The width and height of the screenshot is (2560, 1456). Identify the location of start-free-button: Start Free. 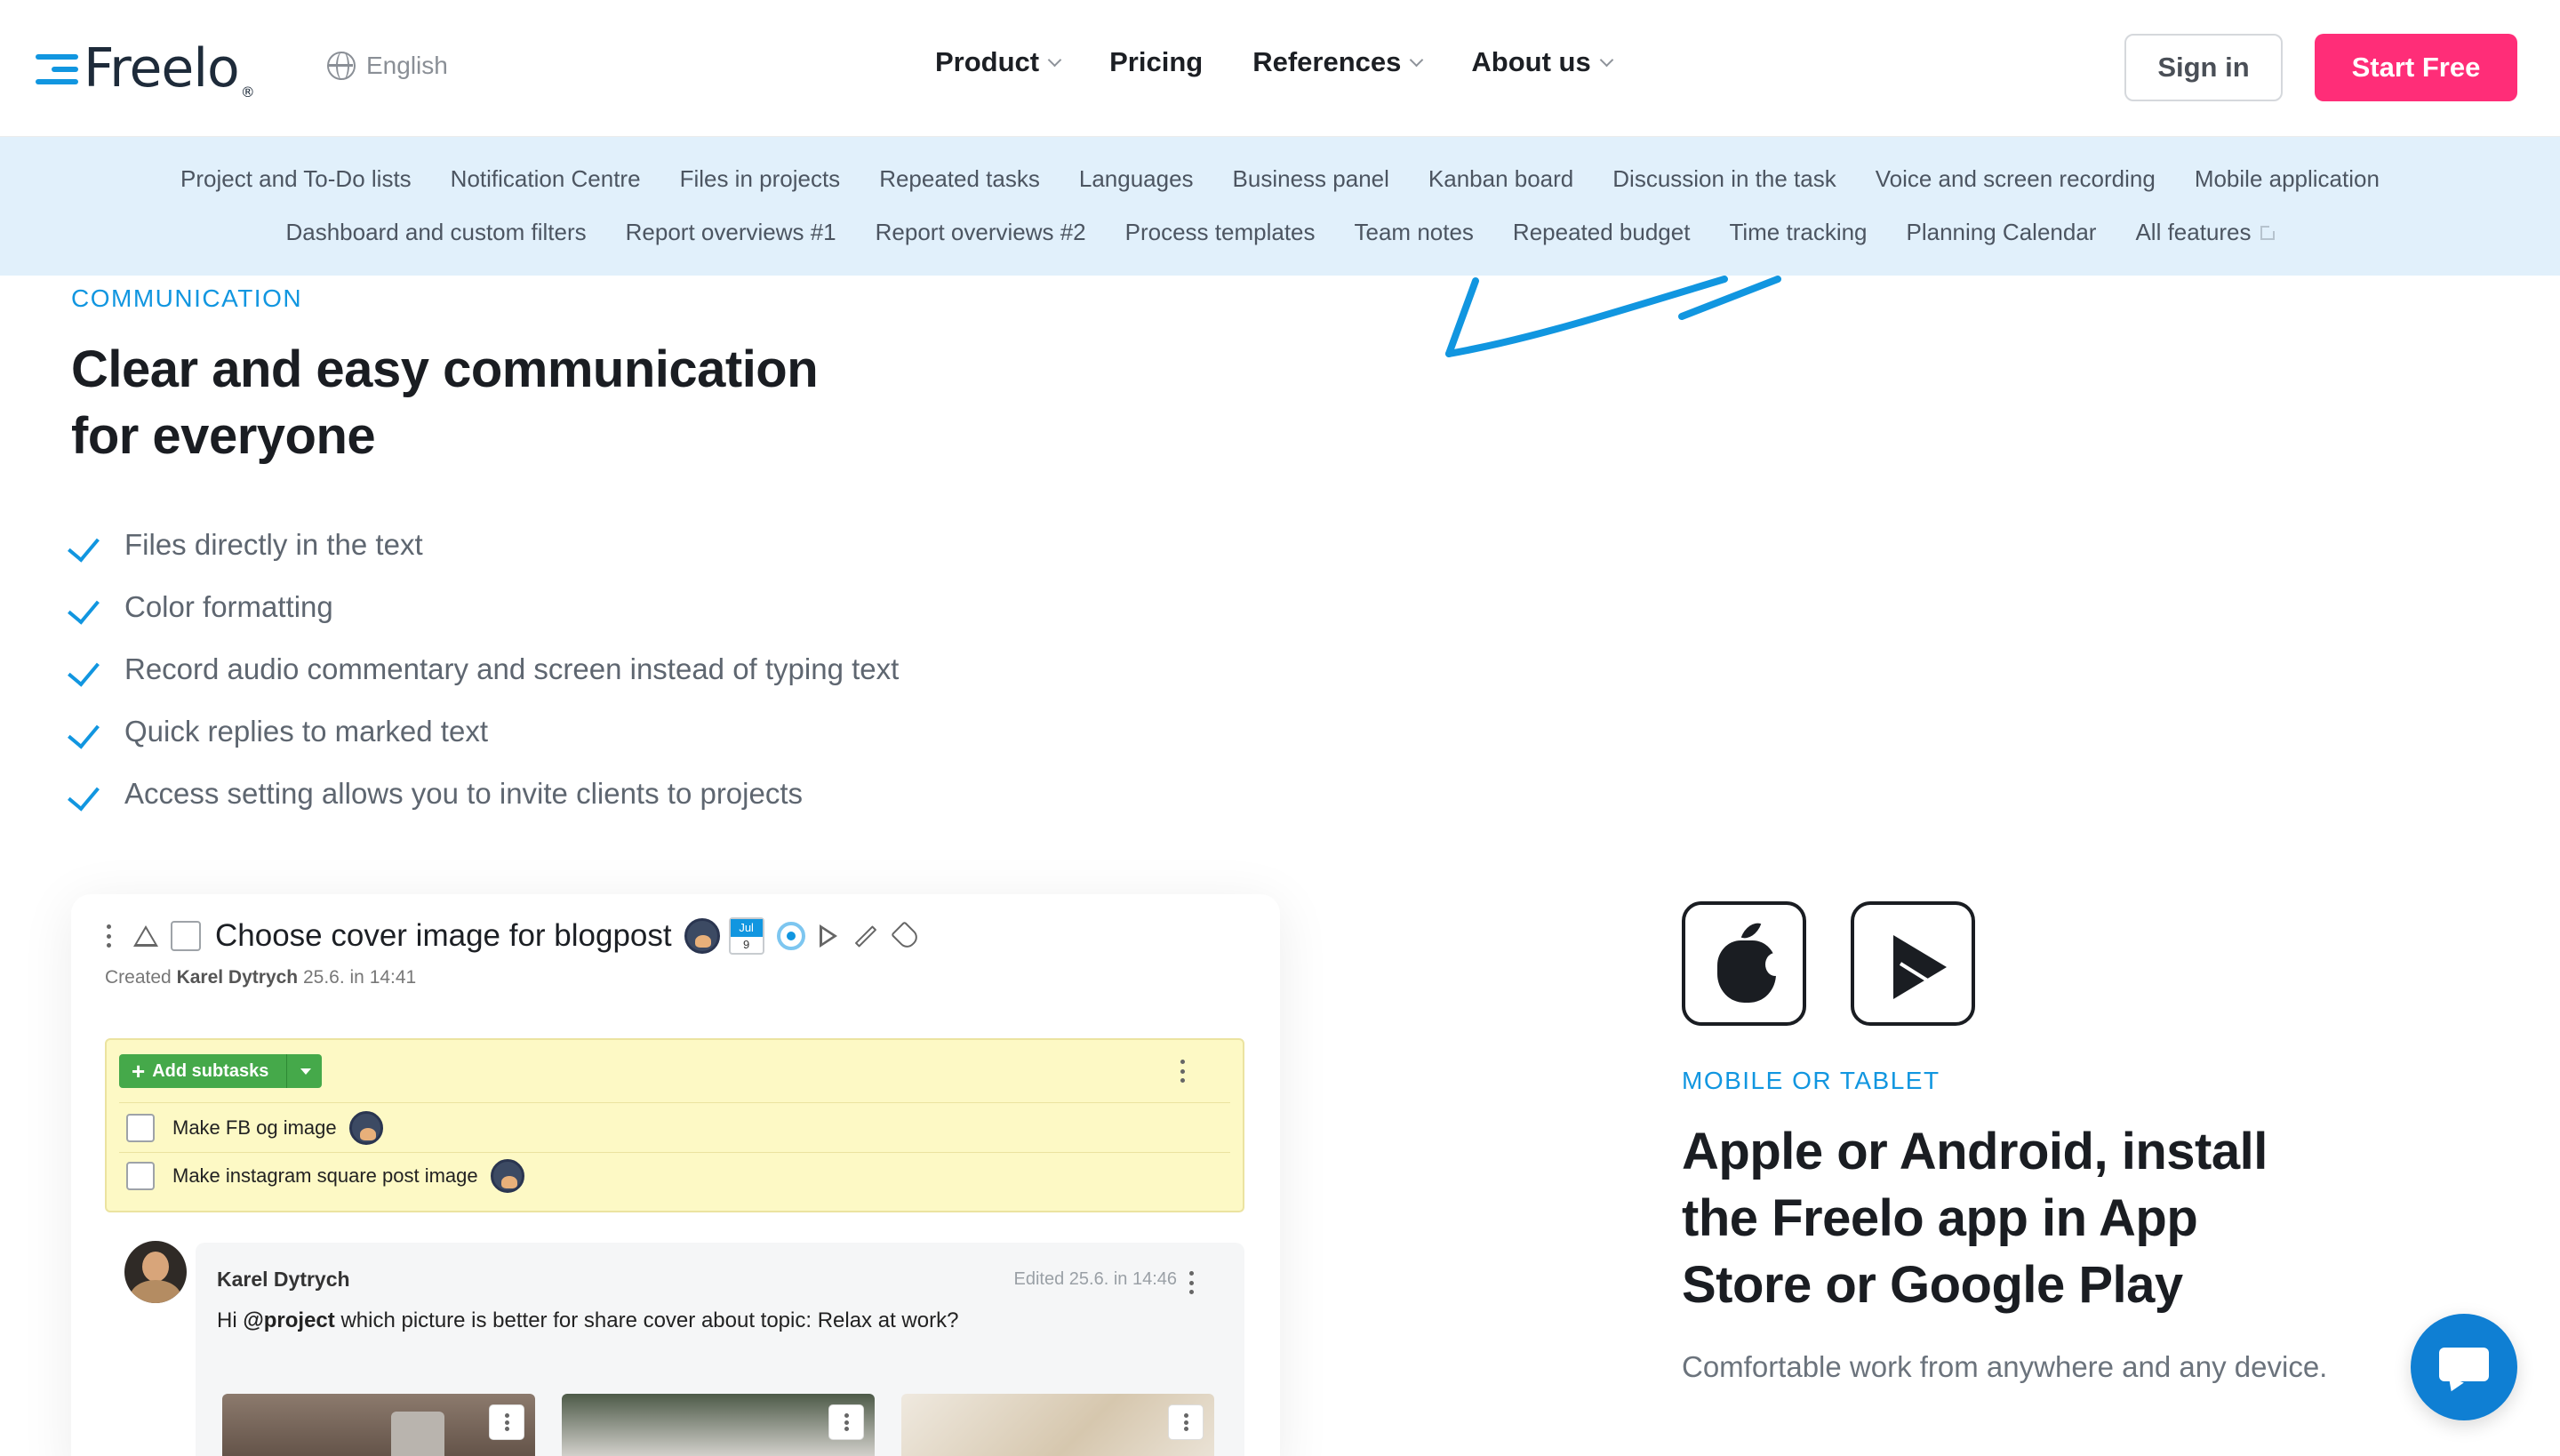
(2416, 67).